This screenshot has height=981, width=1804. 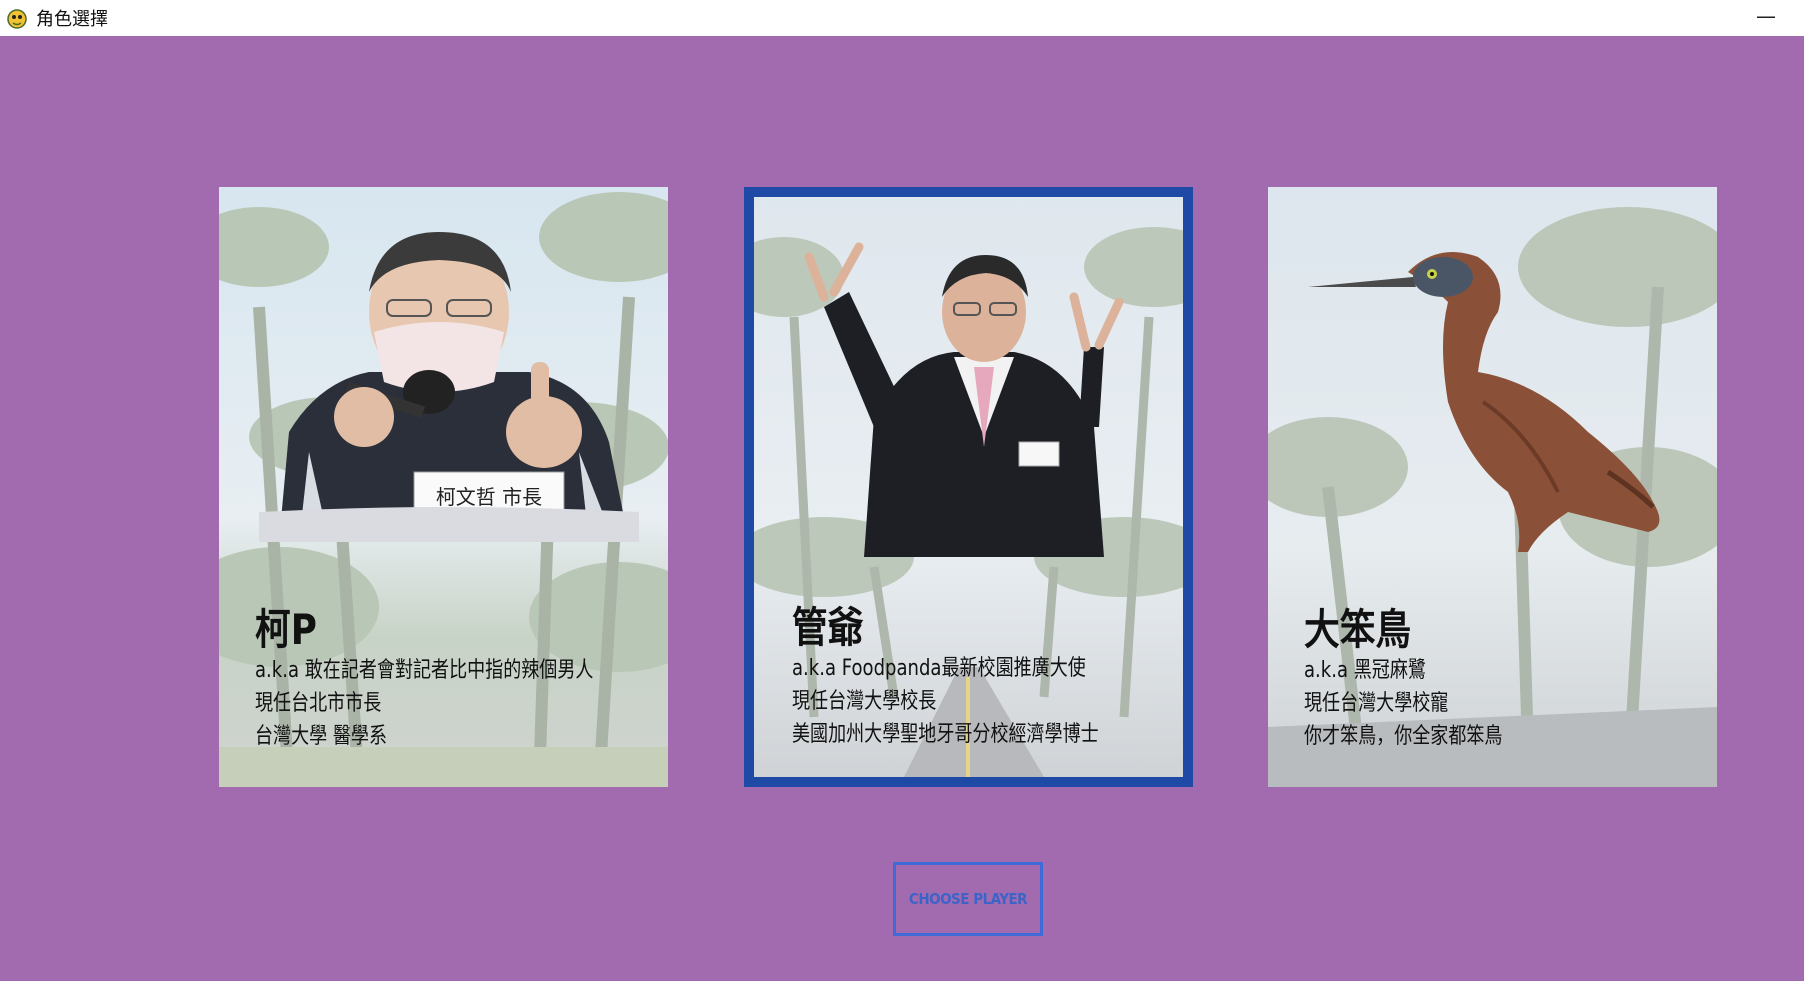 What do you see at coordinates (969, 397) in the screenshot?
I see `kuan-portrait` at bounding box center [969, 397].